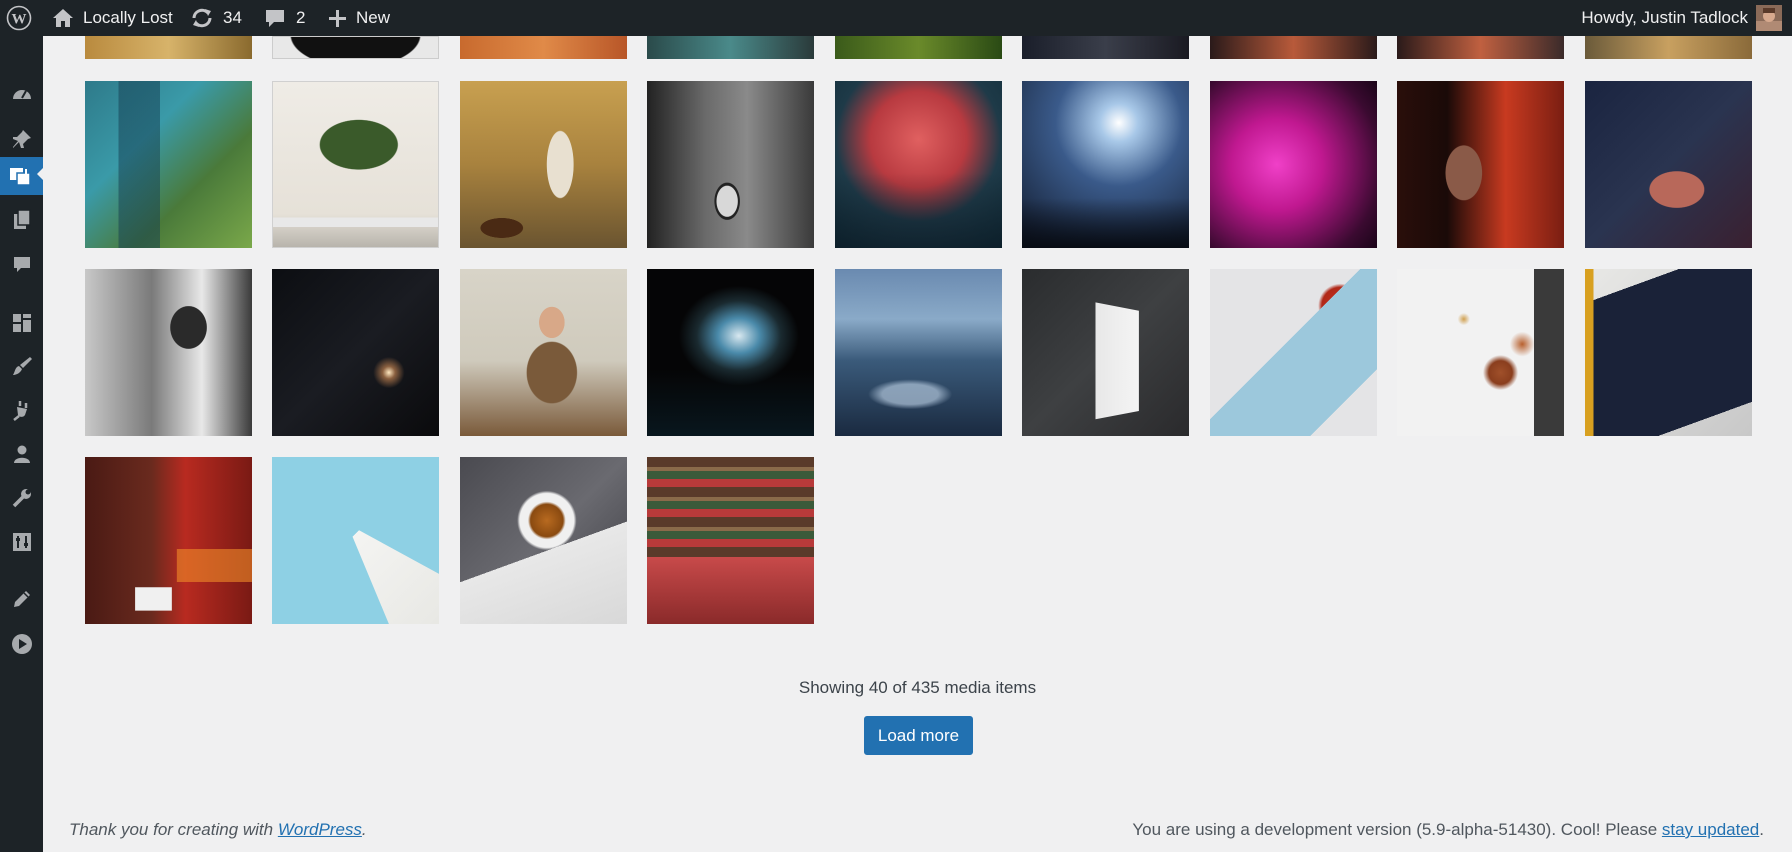 The image size is (1792, 852). I want to click on svg-text: W, so click(19, 20).